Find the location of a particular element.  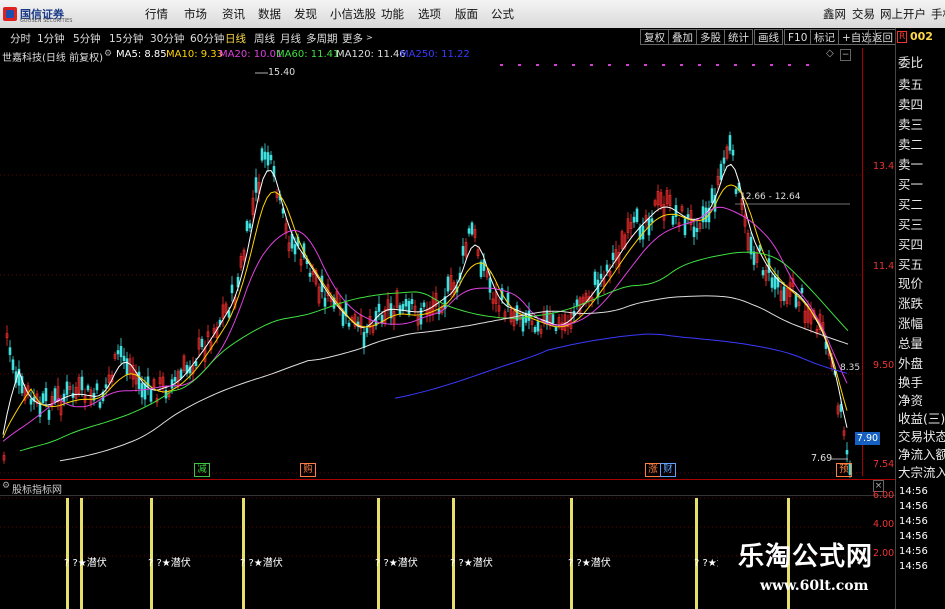

menu-gongneng: 功能 is located at coordinates (392, 14).